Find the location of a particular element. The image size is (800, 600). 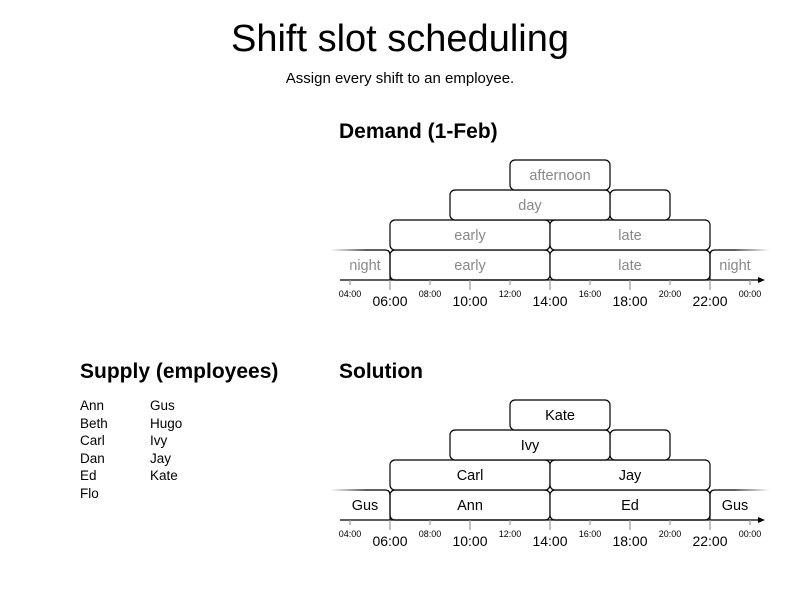

shift-label-early-2: Ann is located at coordinates (470, 506).